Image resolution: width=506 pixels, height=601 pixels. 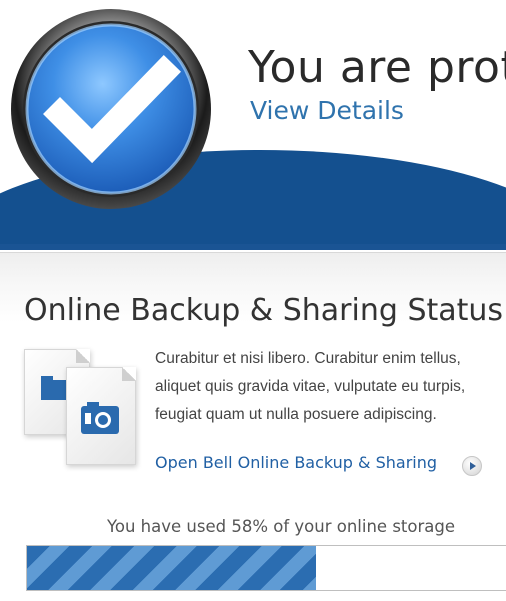 What do you see at coordinates (377, 67) in the screenshot?
I see `protection-status-title: You are protected` at bounding box center [377, 67].